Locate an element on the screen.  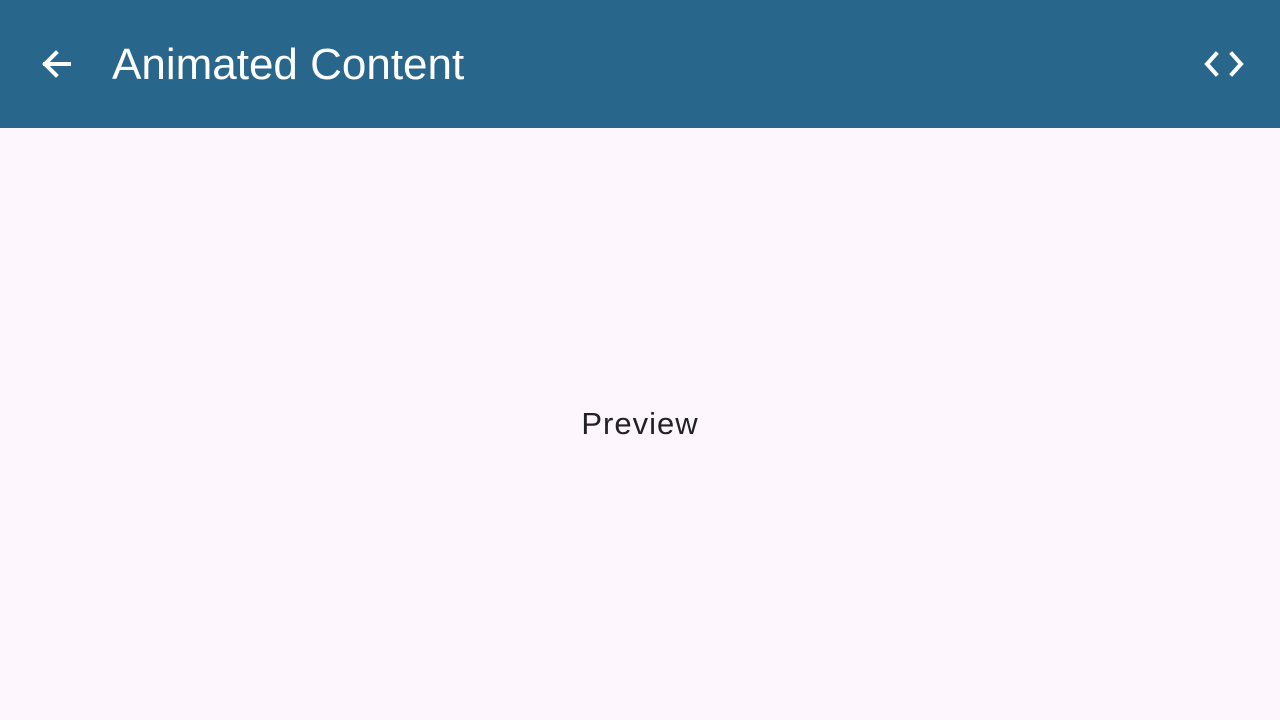
code-icon is located at coordinates (1224, 64).